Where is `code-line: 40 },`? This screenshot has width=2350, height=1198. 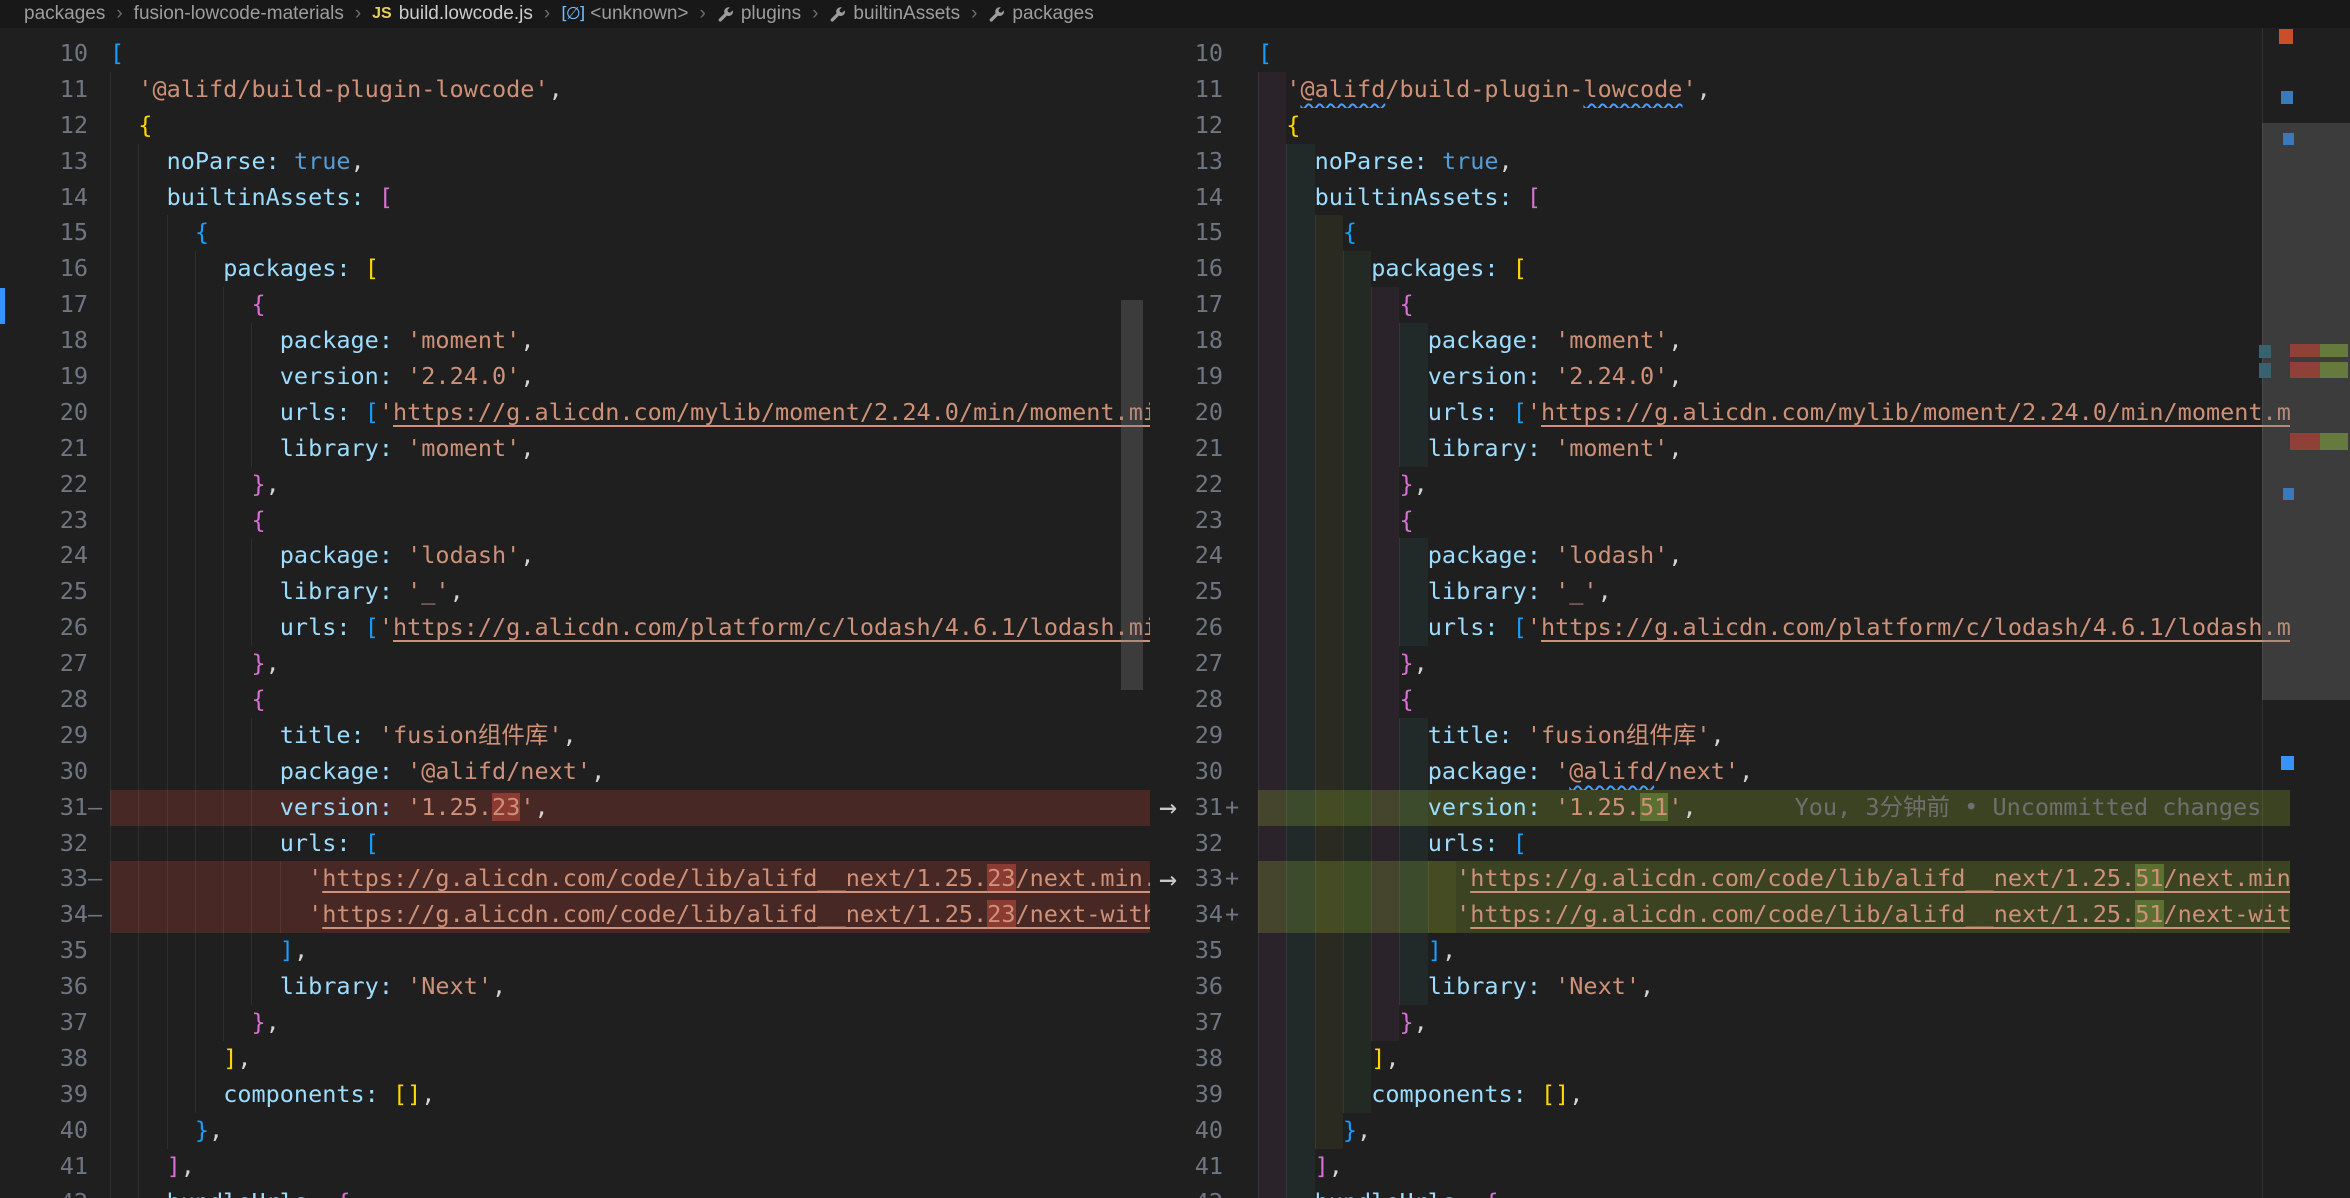 code-line: 40 }, is located at coordinates (1767, 1130).